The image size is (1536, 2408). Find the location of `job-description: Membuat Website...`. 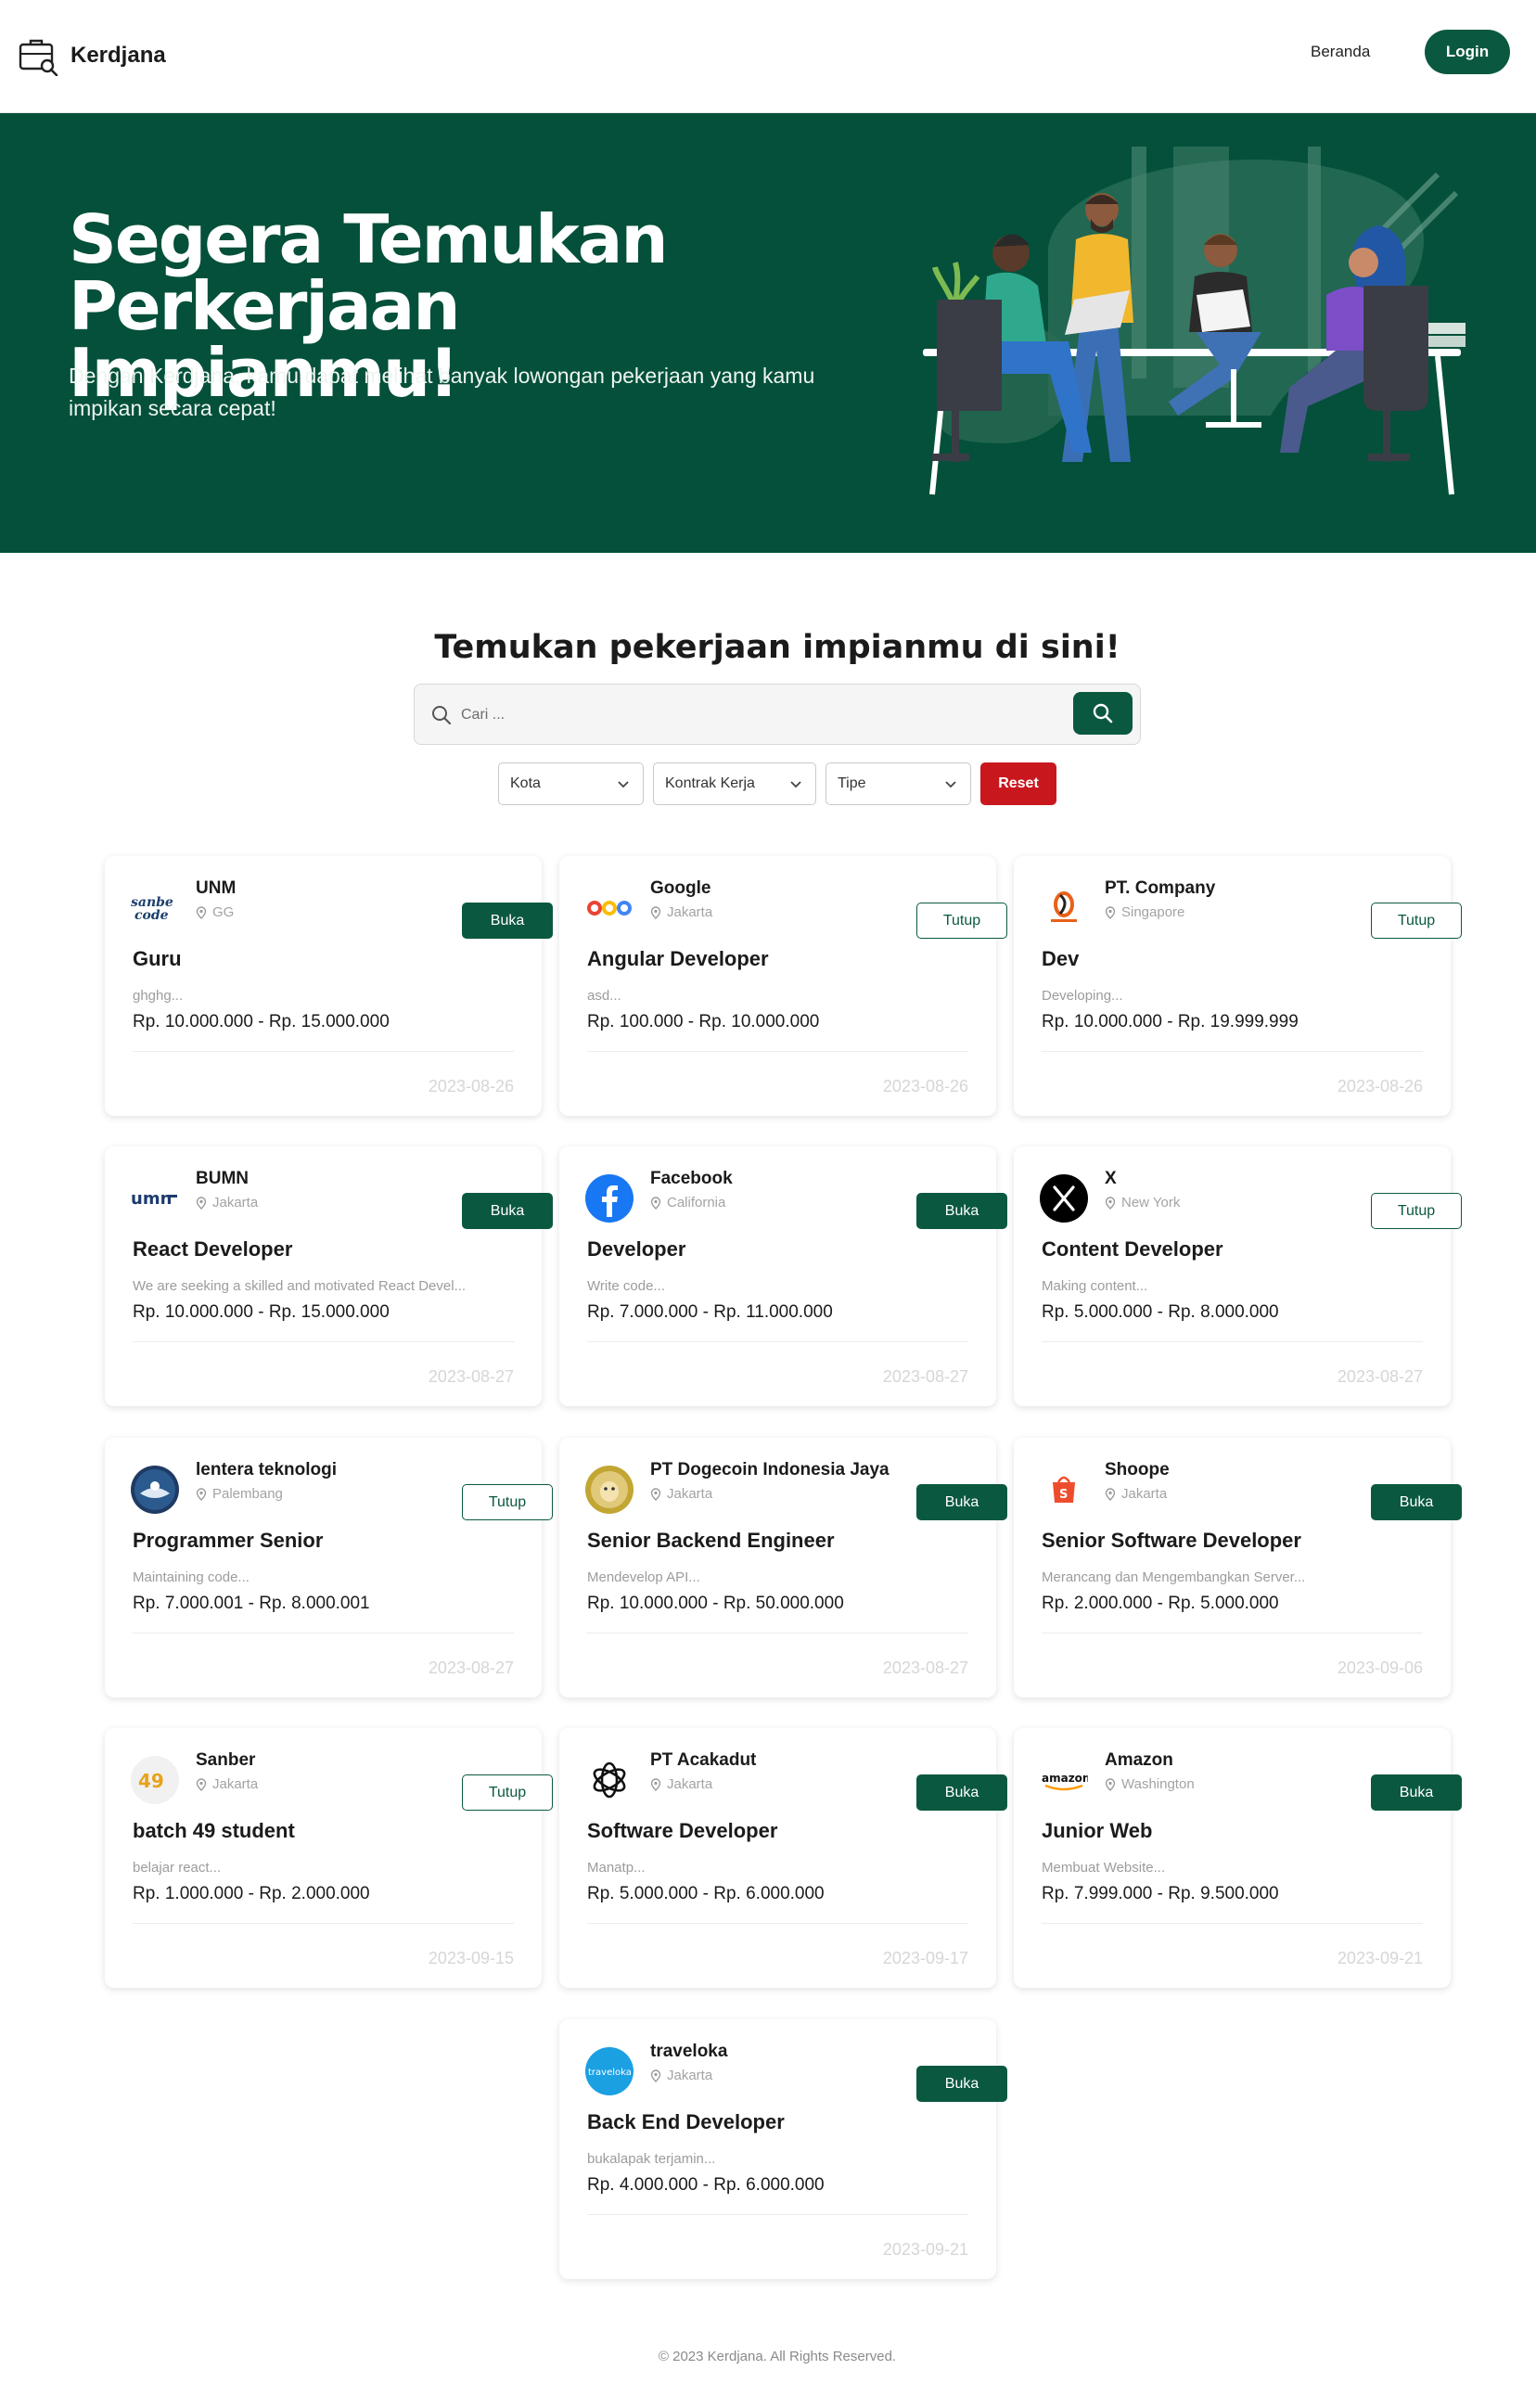

job-description: Membuat Website... is located at coordinates (1104, 1868).